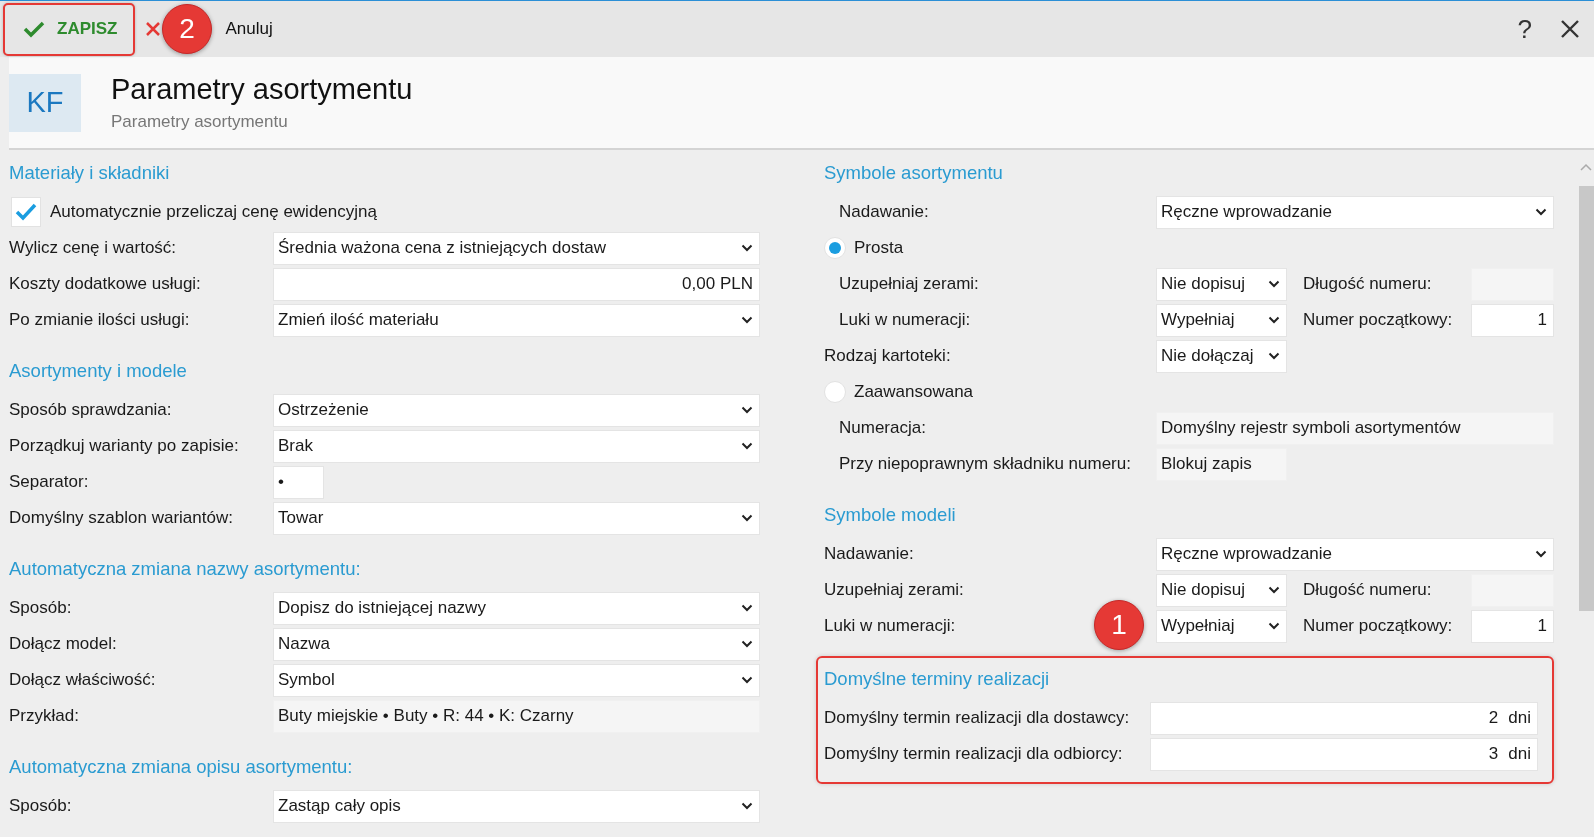 The width and height of the screenshot is (1594, 837). What do you see at coordinates (516, 608) in the screenshot?
I see `dropdown: Dopisz do istniejącej nazwy` at bounding box center [516, 608].